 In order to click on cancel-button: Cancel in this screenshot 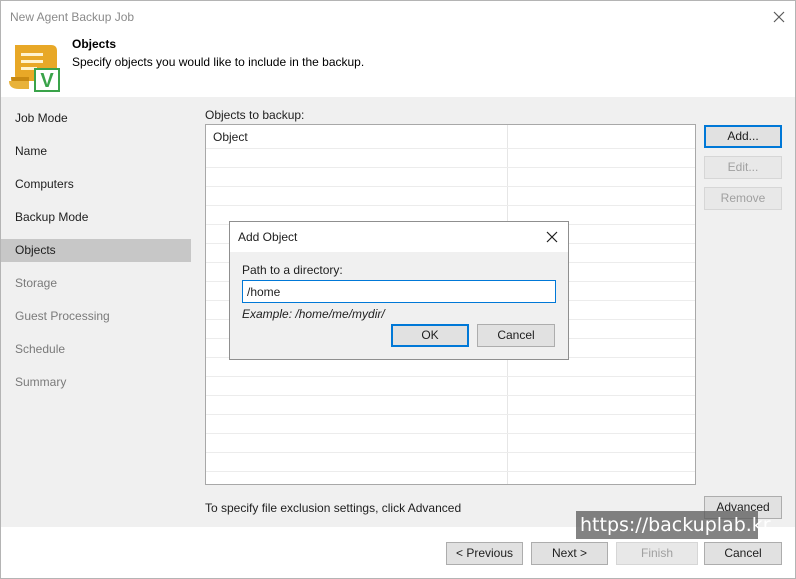, I will do `click(743, 553)`.